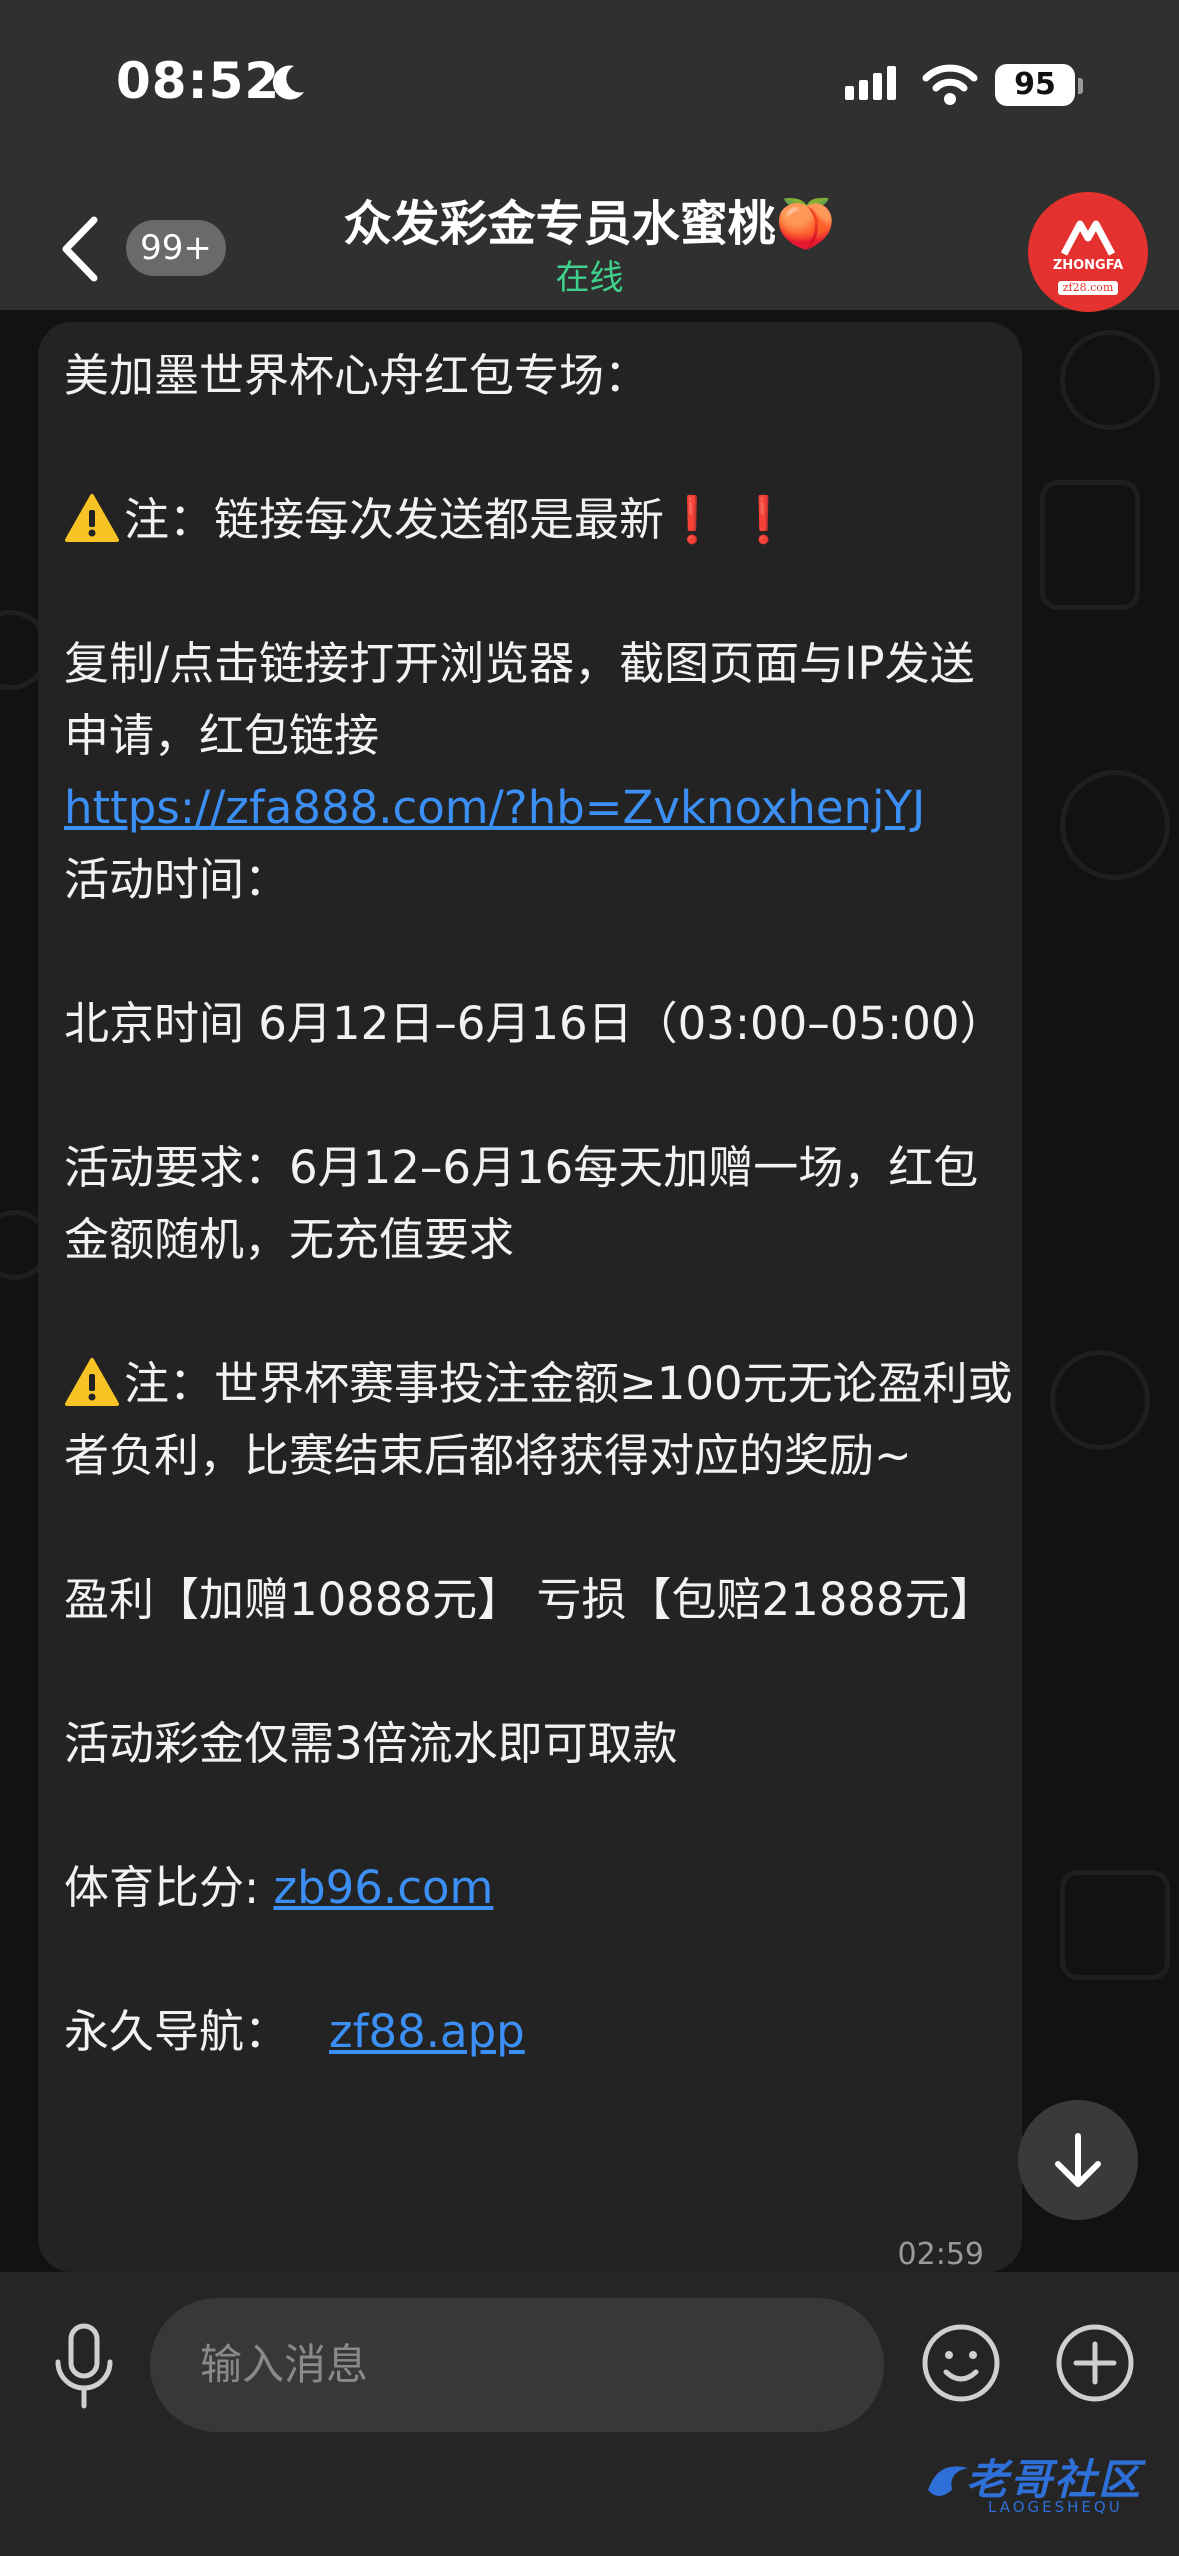 The image size is (1179, 2556). Describe the element at coordinates (169, 1887) in the screenshot. I see `score-label: 体育比分:` at that location.